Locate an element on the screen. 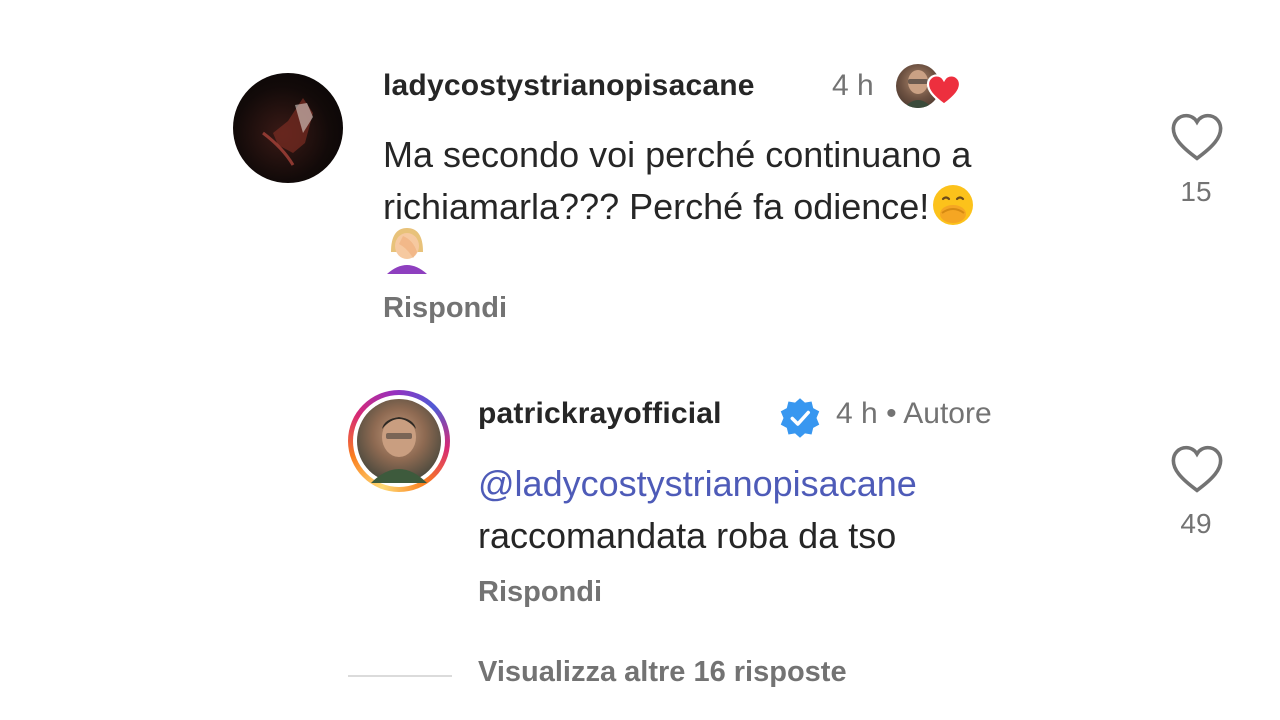 The image size is (1280, 720). reply-timestamp: 4 h is located at coordinates (857, 413).